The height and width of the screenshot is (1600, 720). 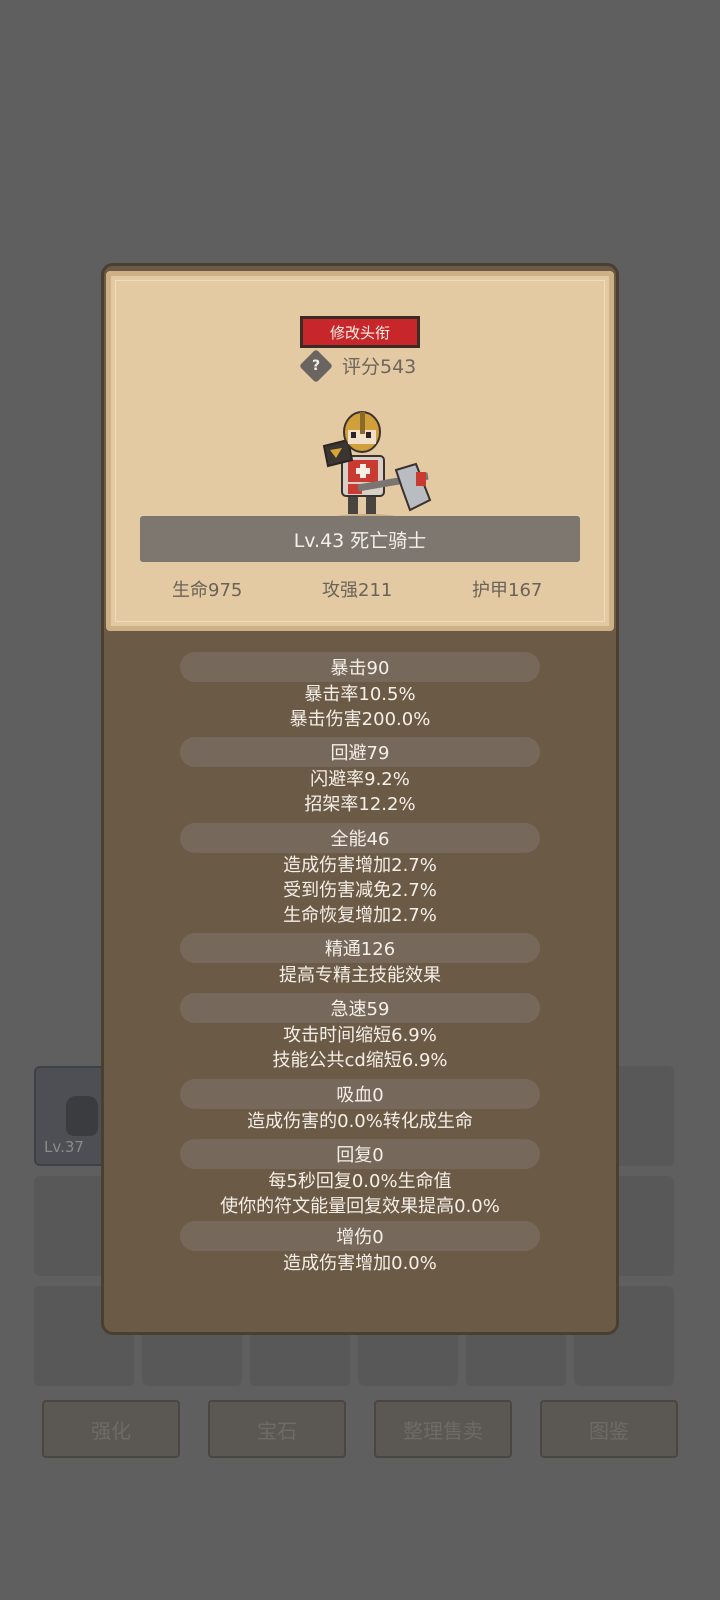 I want to click on hero-name-banner: Lv.43 死亡骑士, so click(x=360, y=539).